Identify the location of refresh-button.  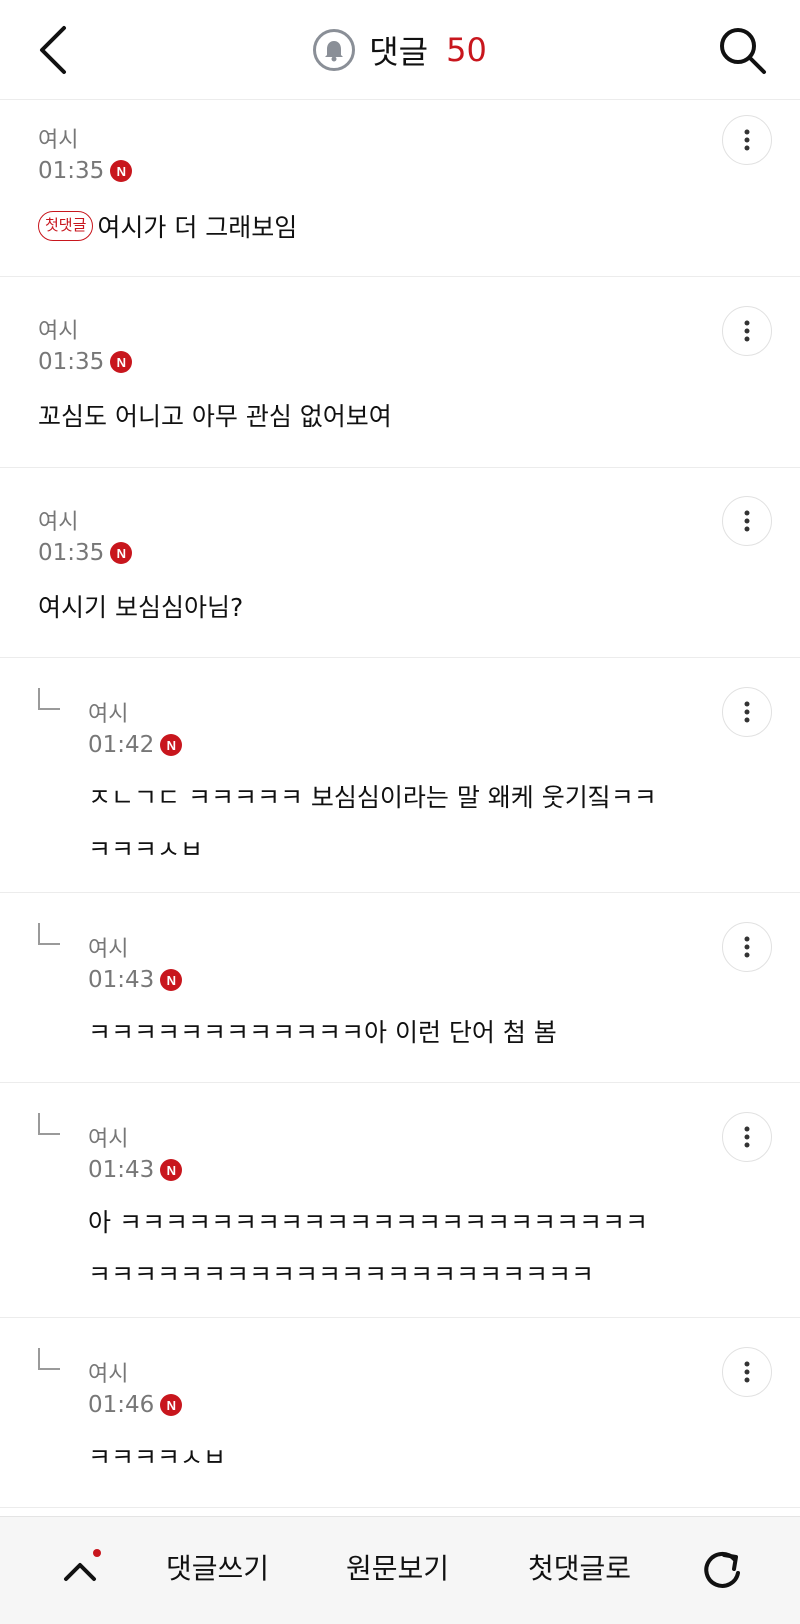
(722, 1571).